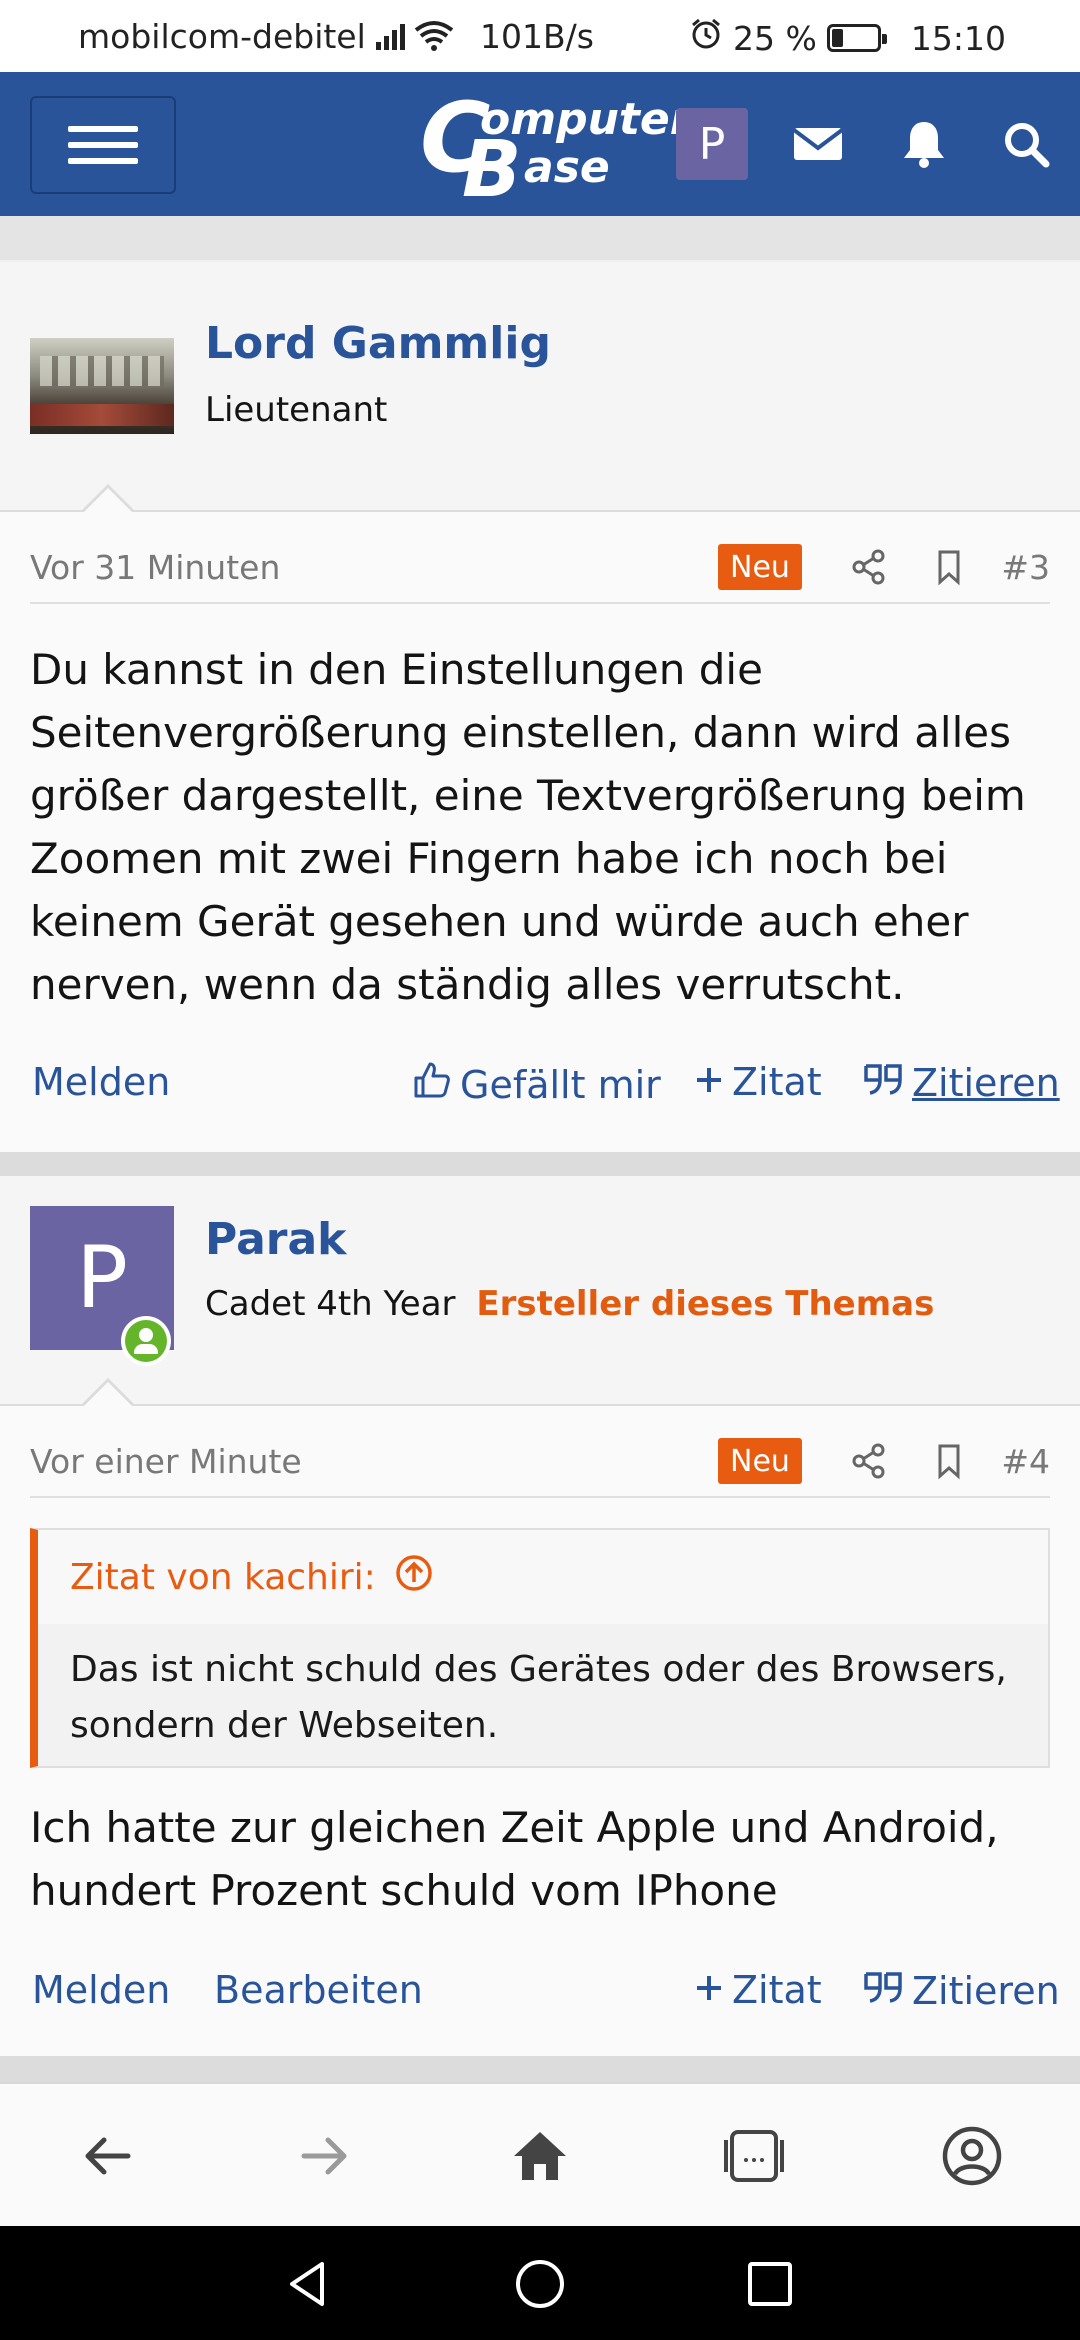  I want to click on system-home-icon, so click(540, 2284).